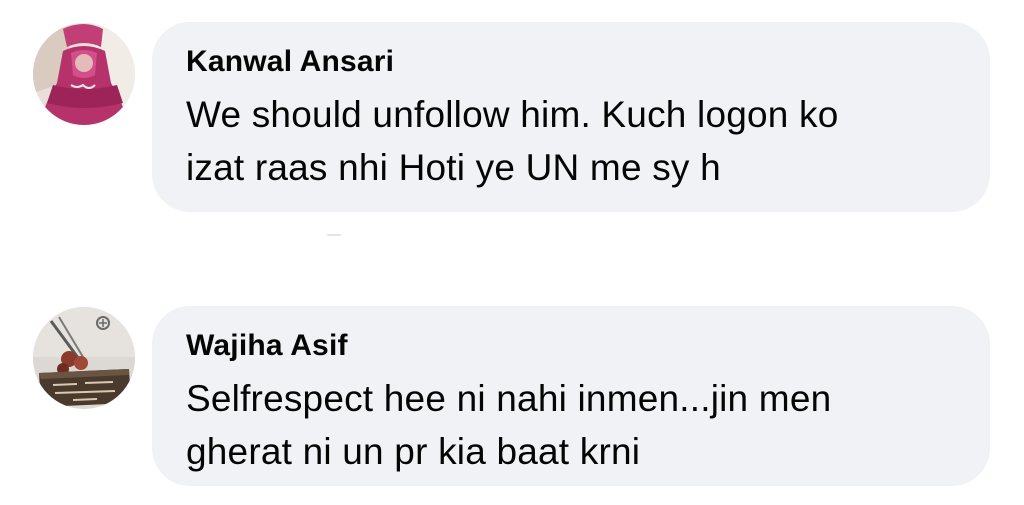 The image size is (1024, 505). Describe the element at coordinates (334, 235) in the screenshot. I see `divider` at that location.